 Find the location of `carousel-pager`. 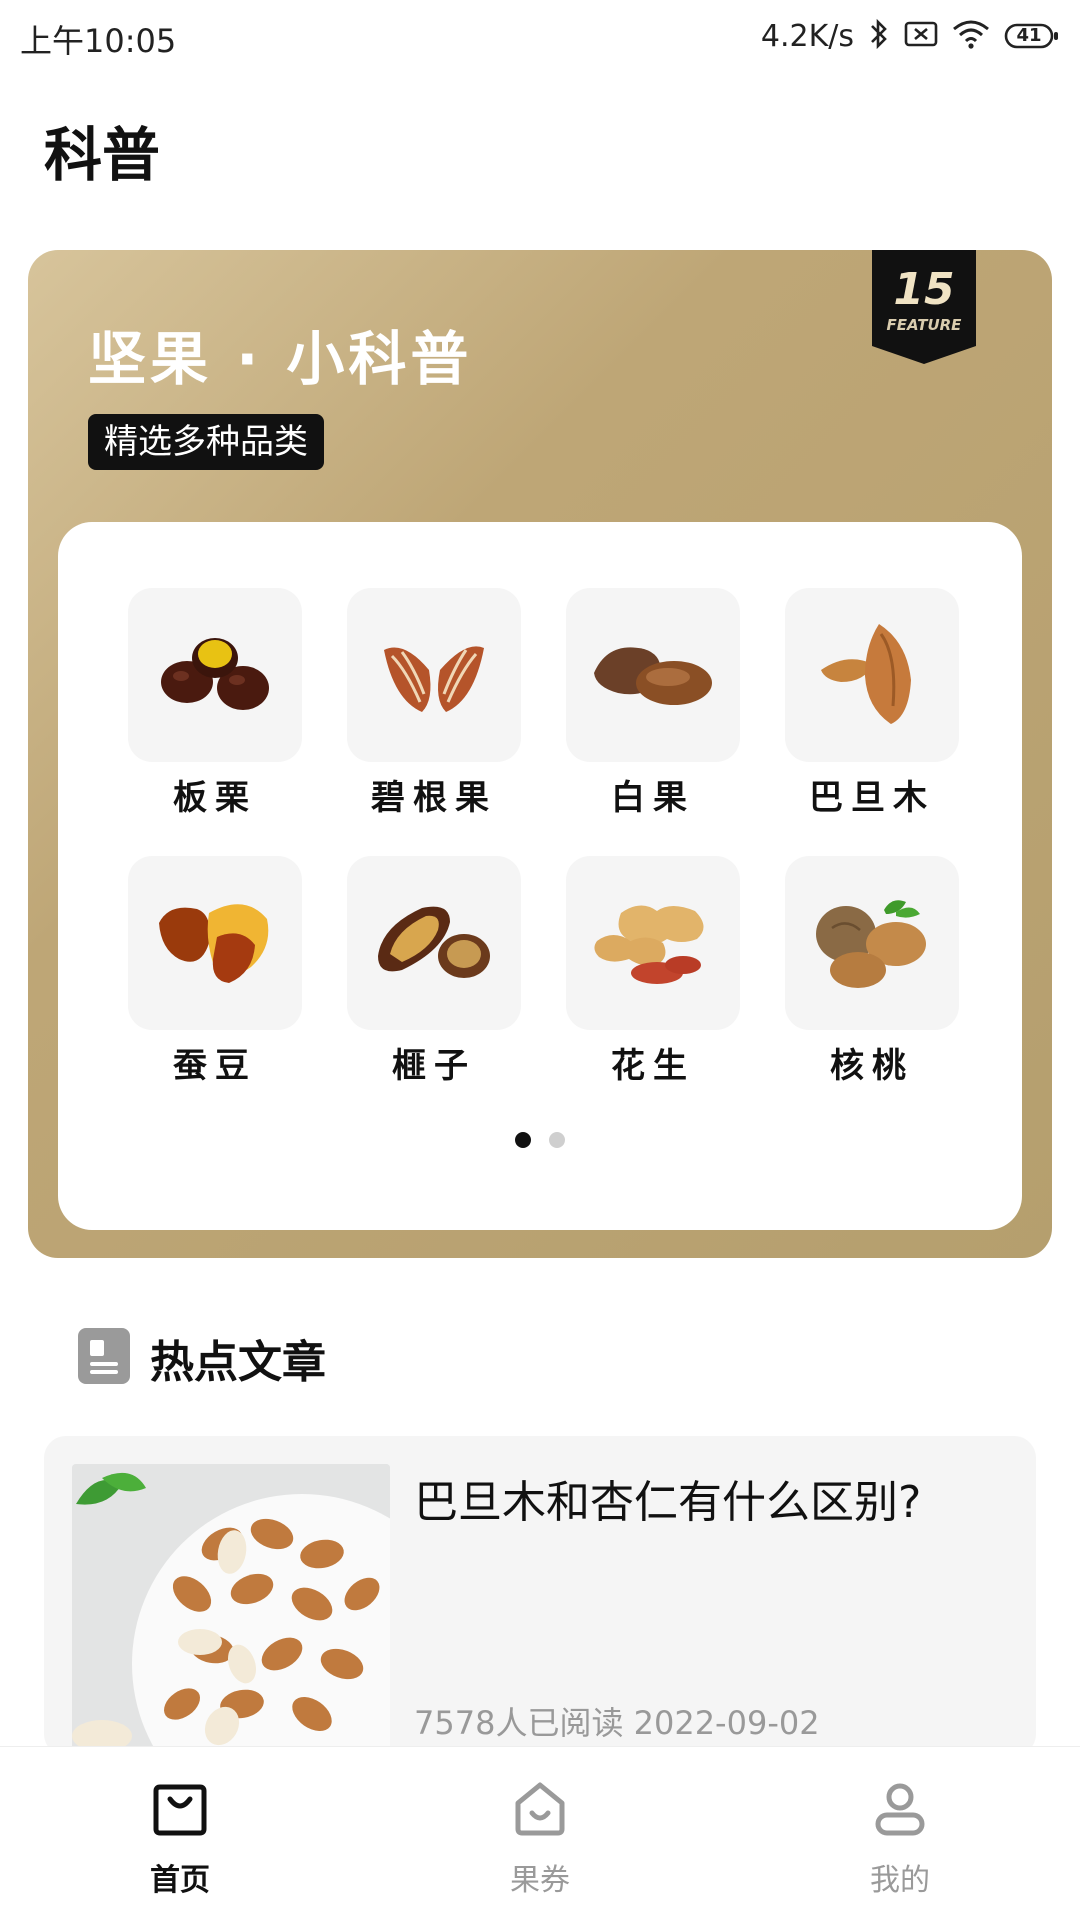

carousel-pager is located at coordinates (540, 1140).